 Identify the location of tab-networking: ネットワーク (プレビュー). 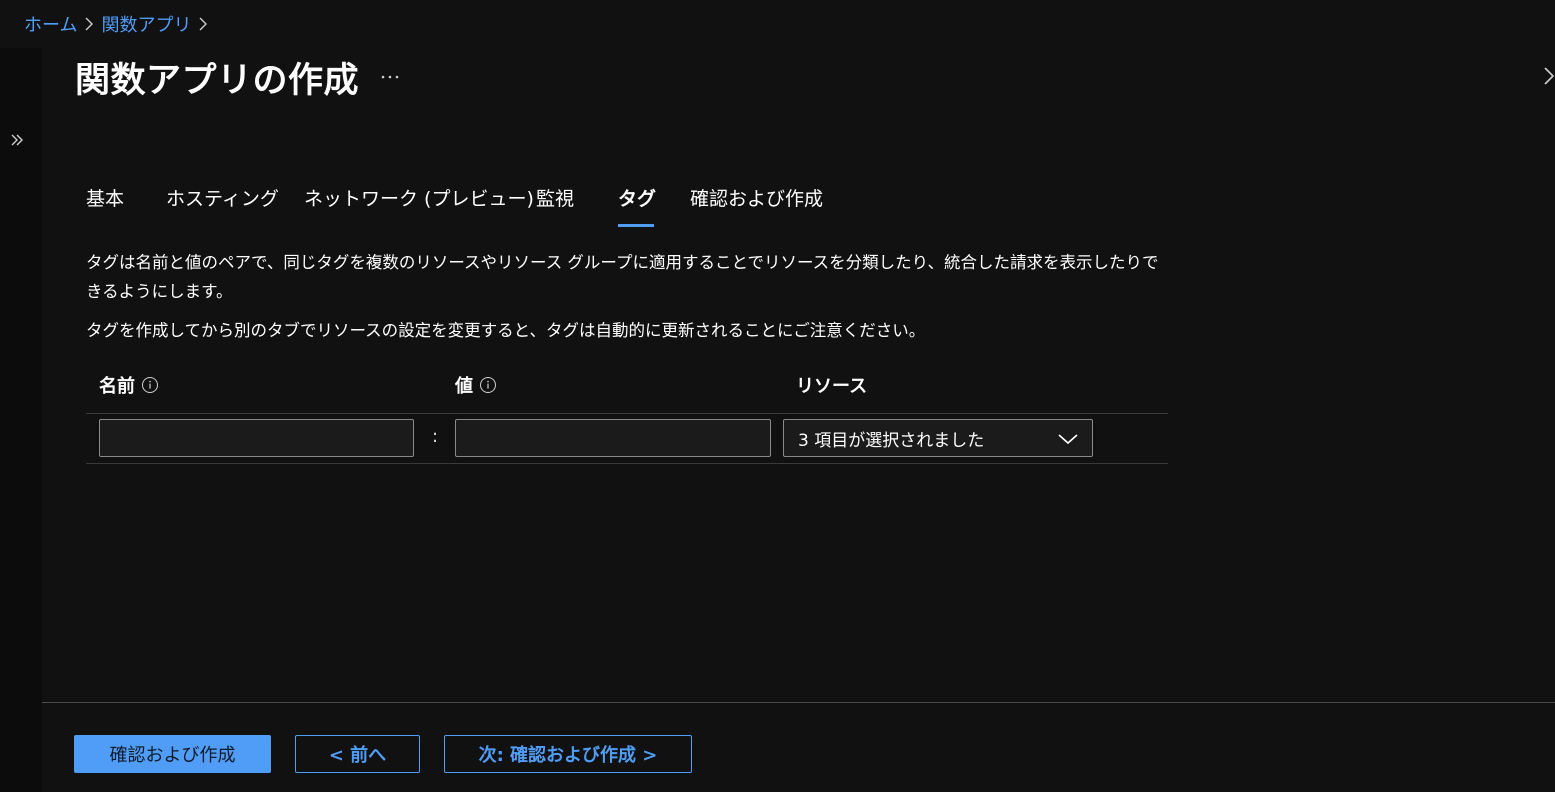
(420, 206).